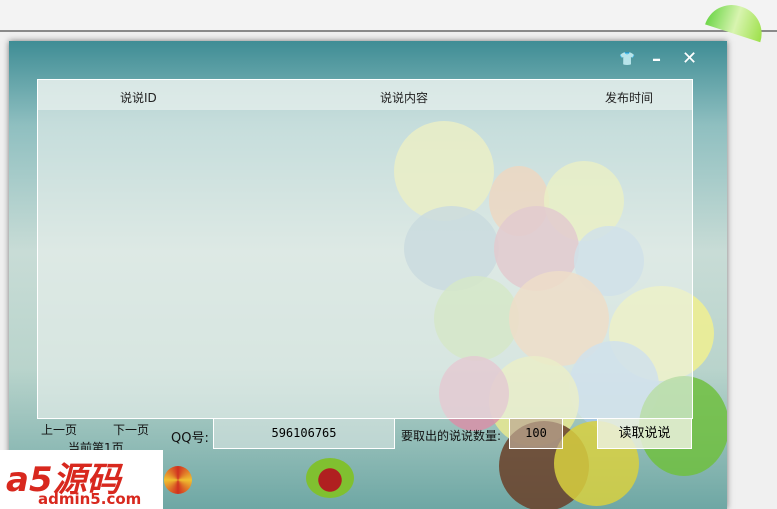  I want to click on background-titlebar, so click(388, 16).